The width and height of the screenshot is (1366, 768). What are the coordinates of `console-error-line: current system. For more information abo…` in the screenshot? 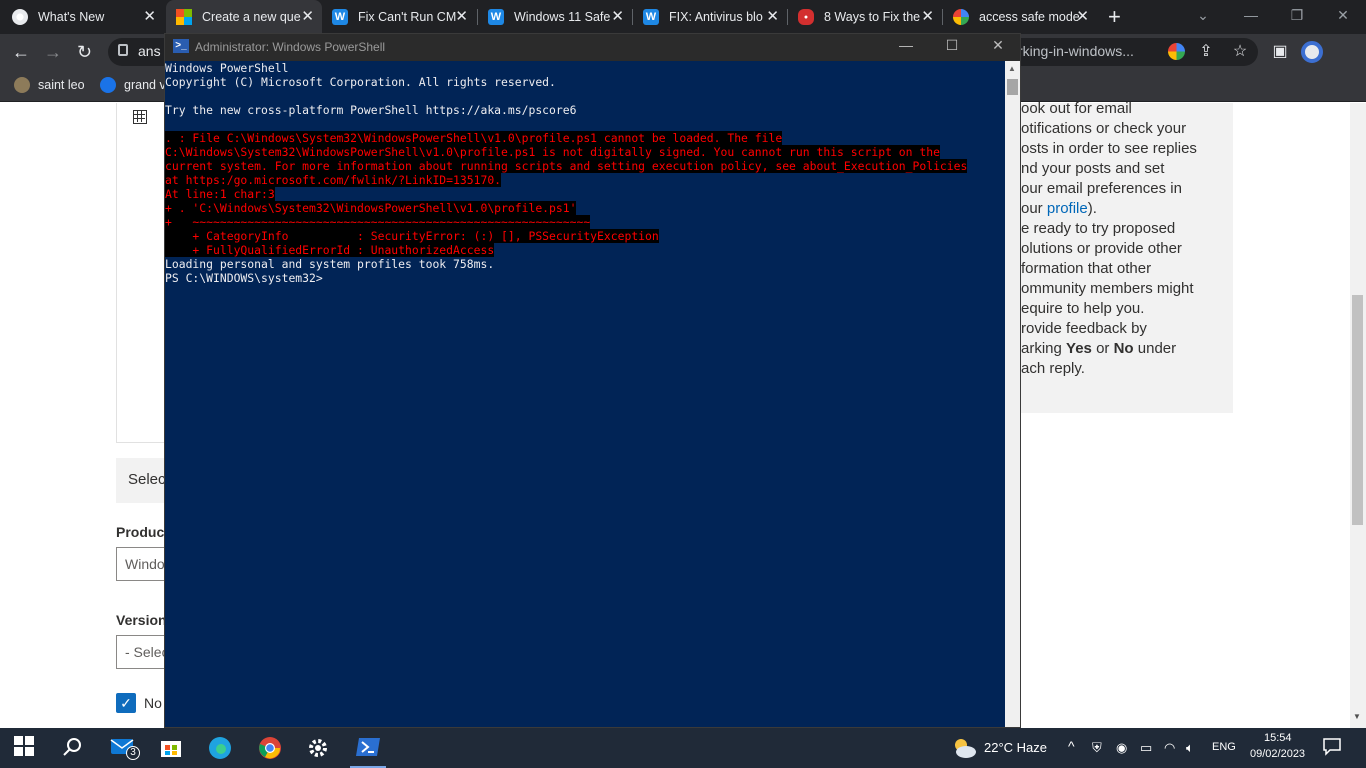 It's located at (566, 166).